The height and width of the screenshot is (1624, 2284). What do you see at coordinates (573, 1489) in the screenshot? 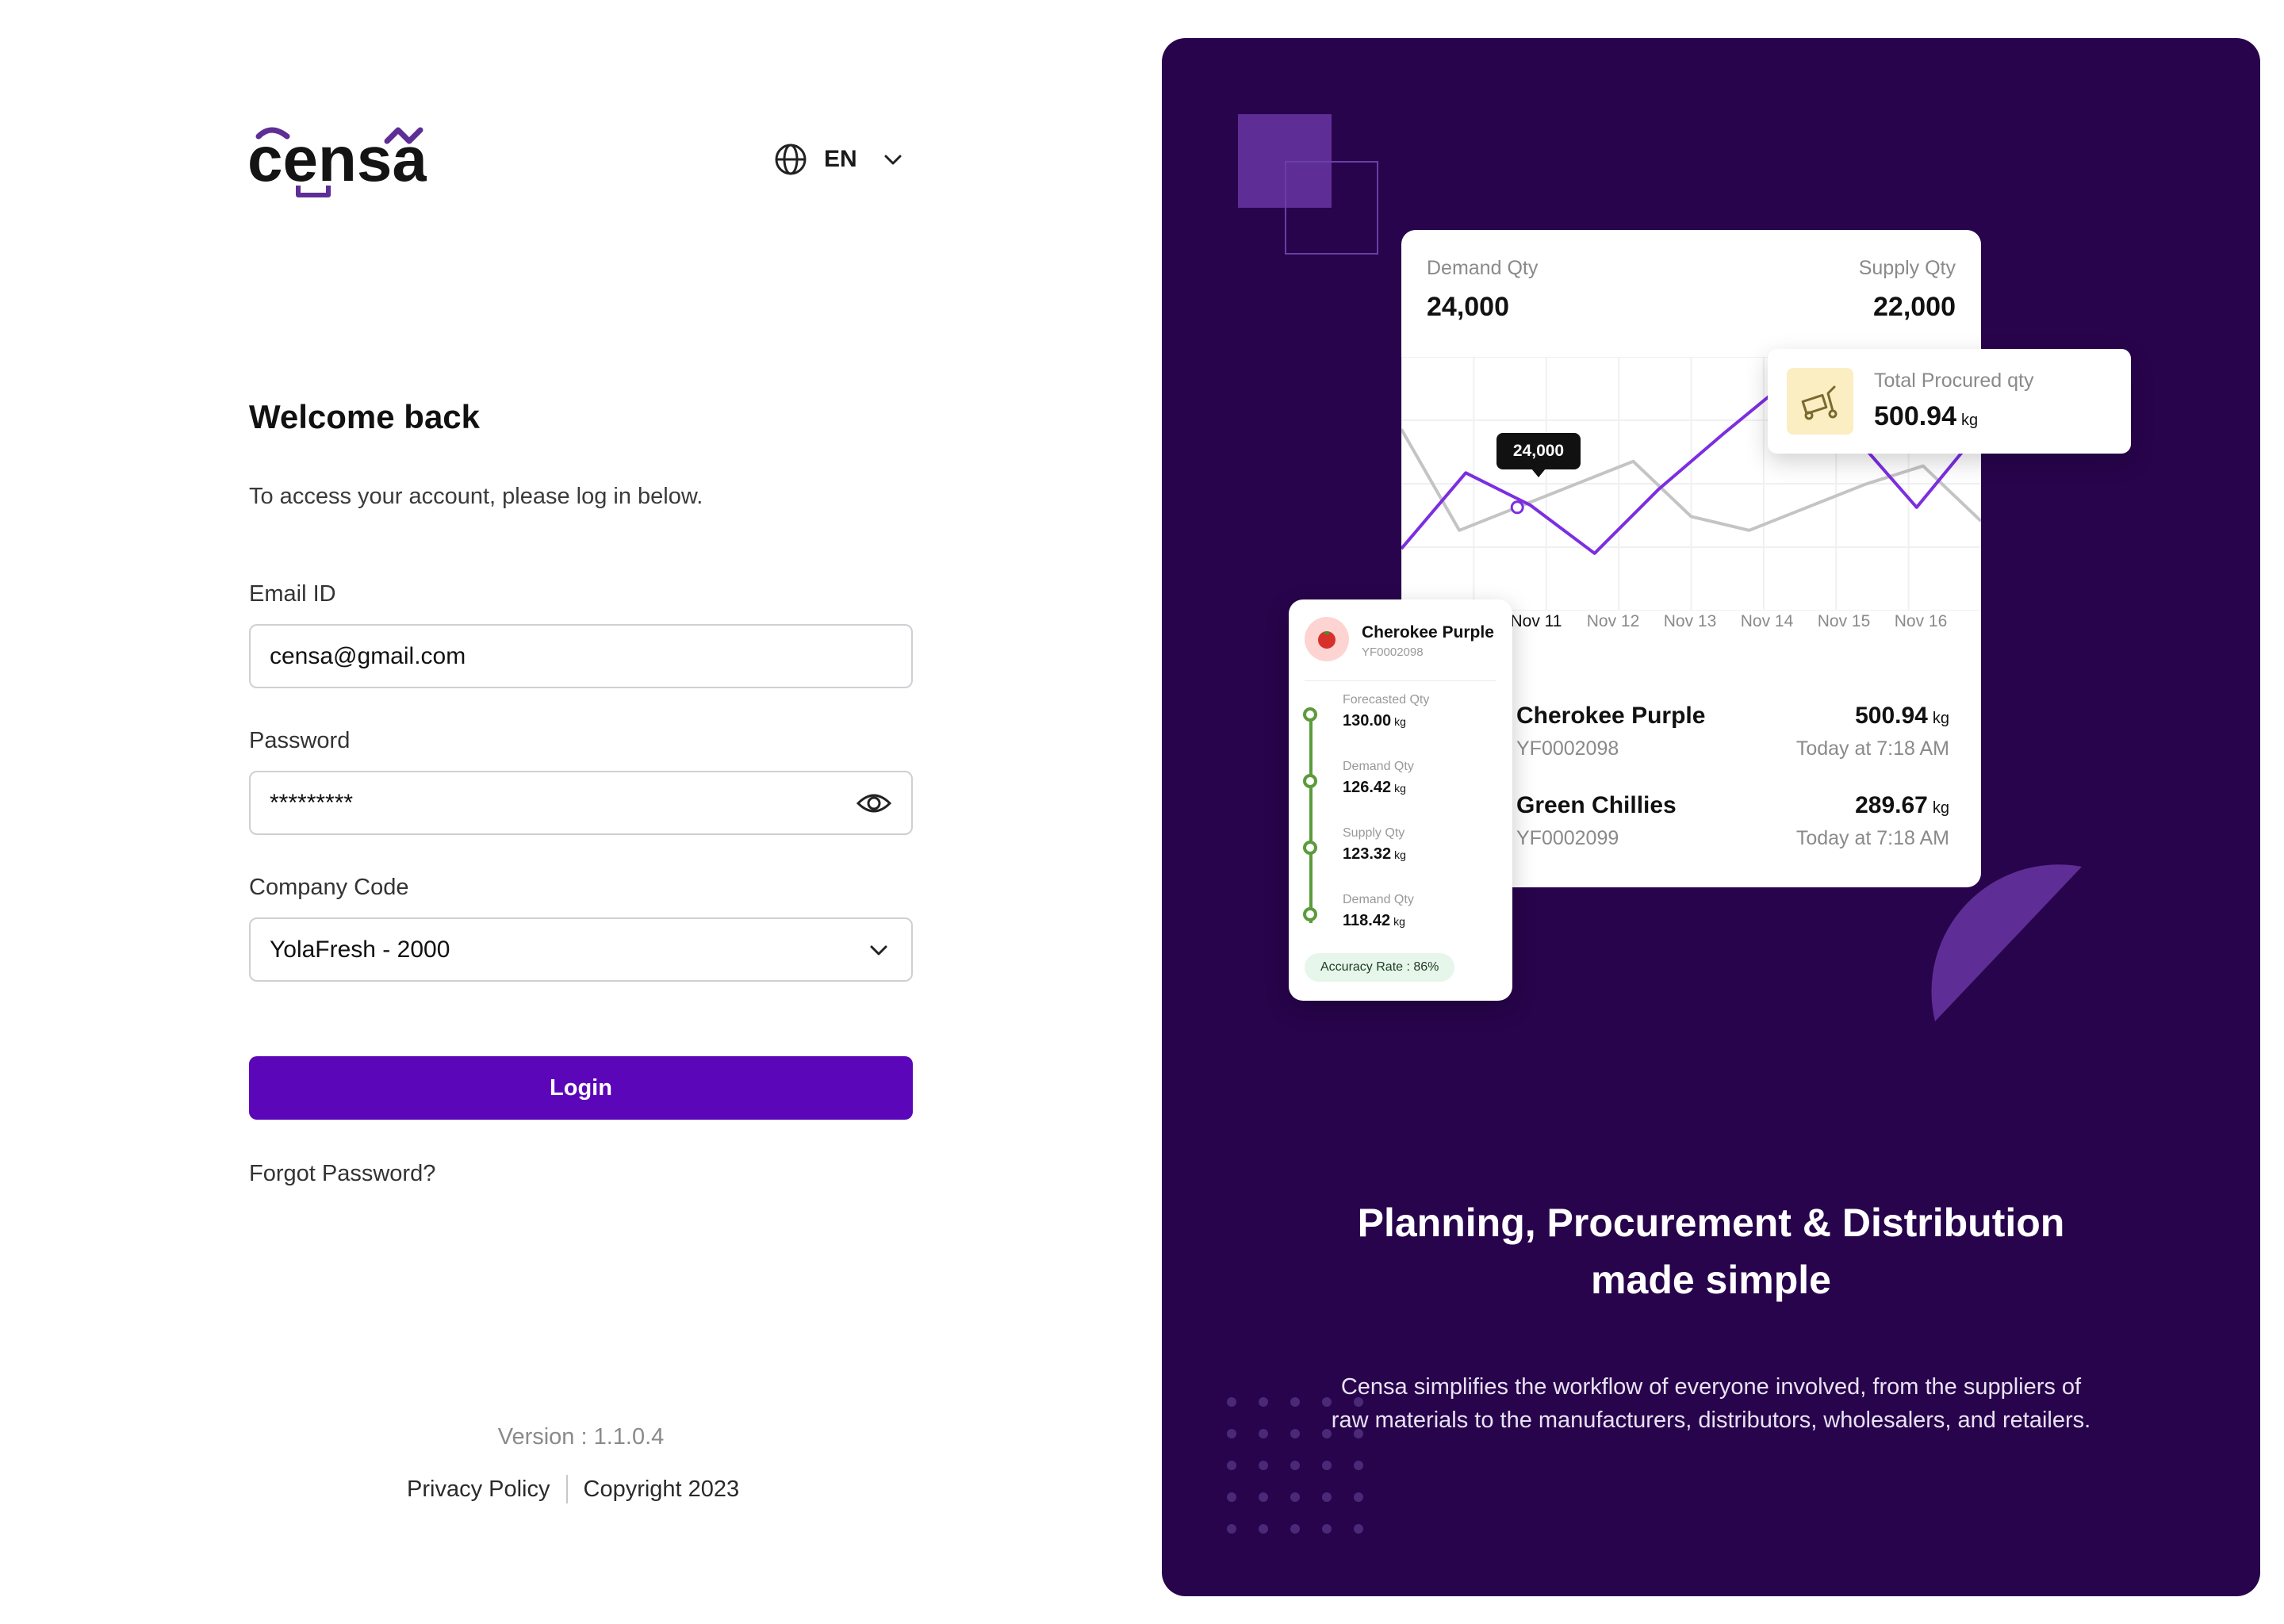
I see `footer-links: Privacy Policy Copyright 2023` at bounding box center [573, 1489].